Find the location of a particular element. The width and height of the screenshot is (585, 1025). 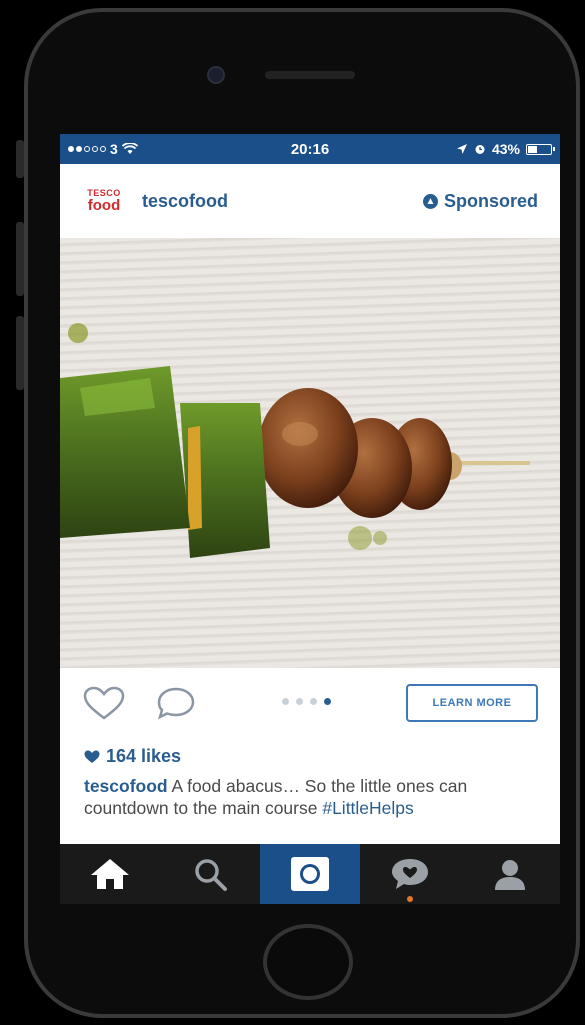

tab-camera is located at coordinates (310, 874).